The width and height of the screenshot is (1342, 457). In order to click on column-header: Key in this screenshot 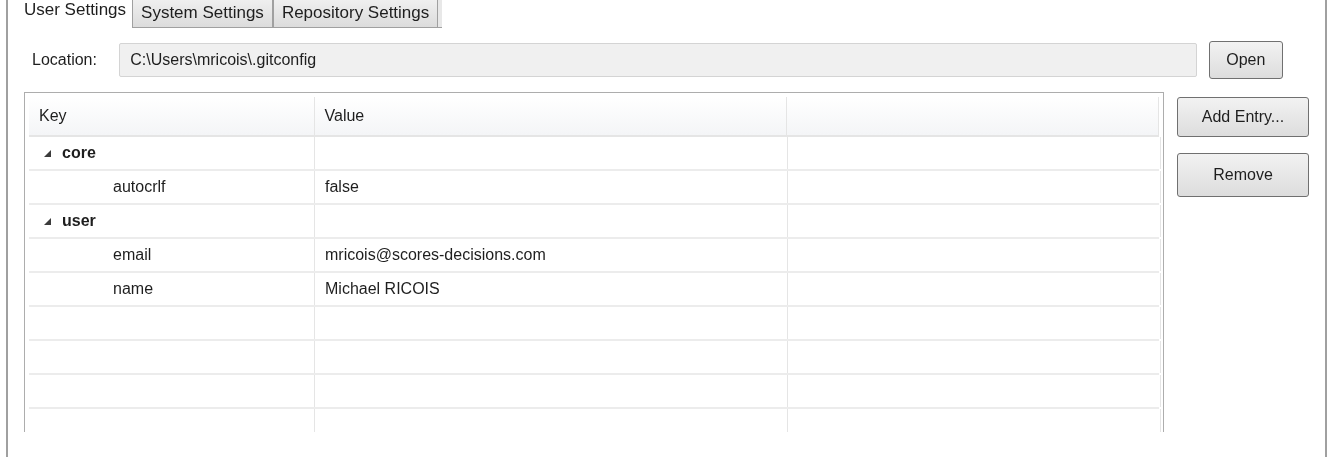, I will do `click(172, 116)`.